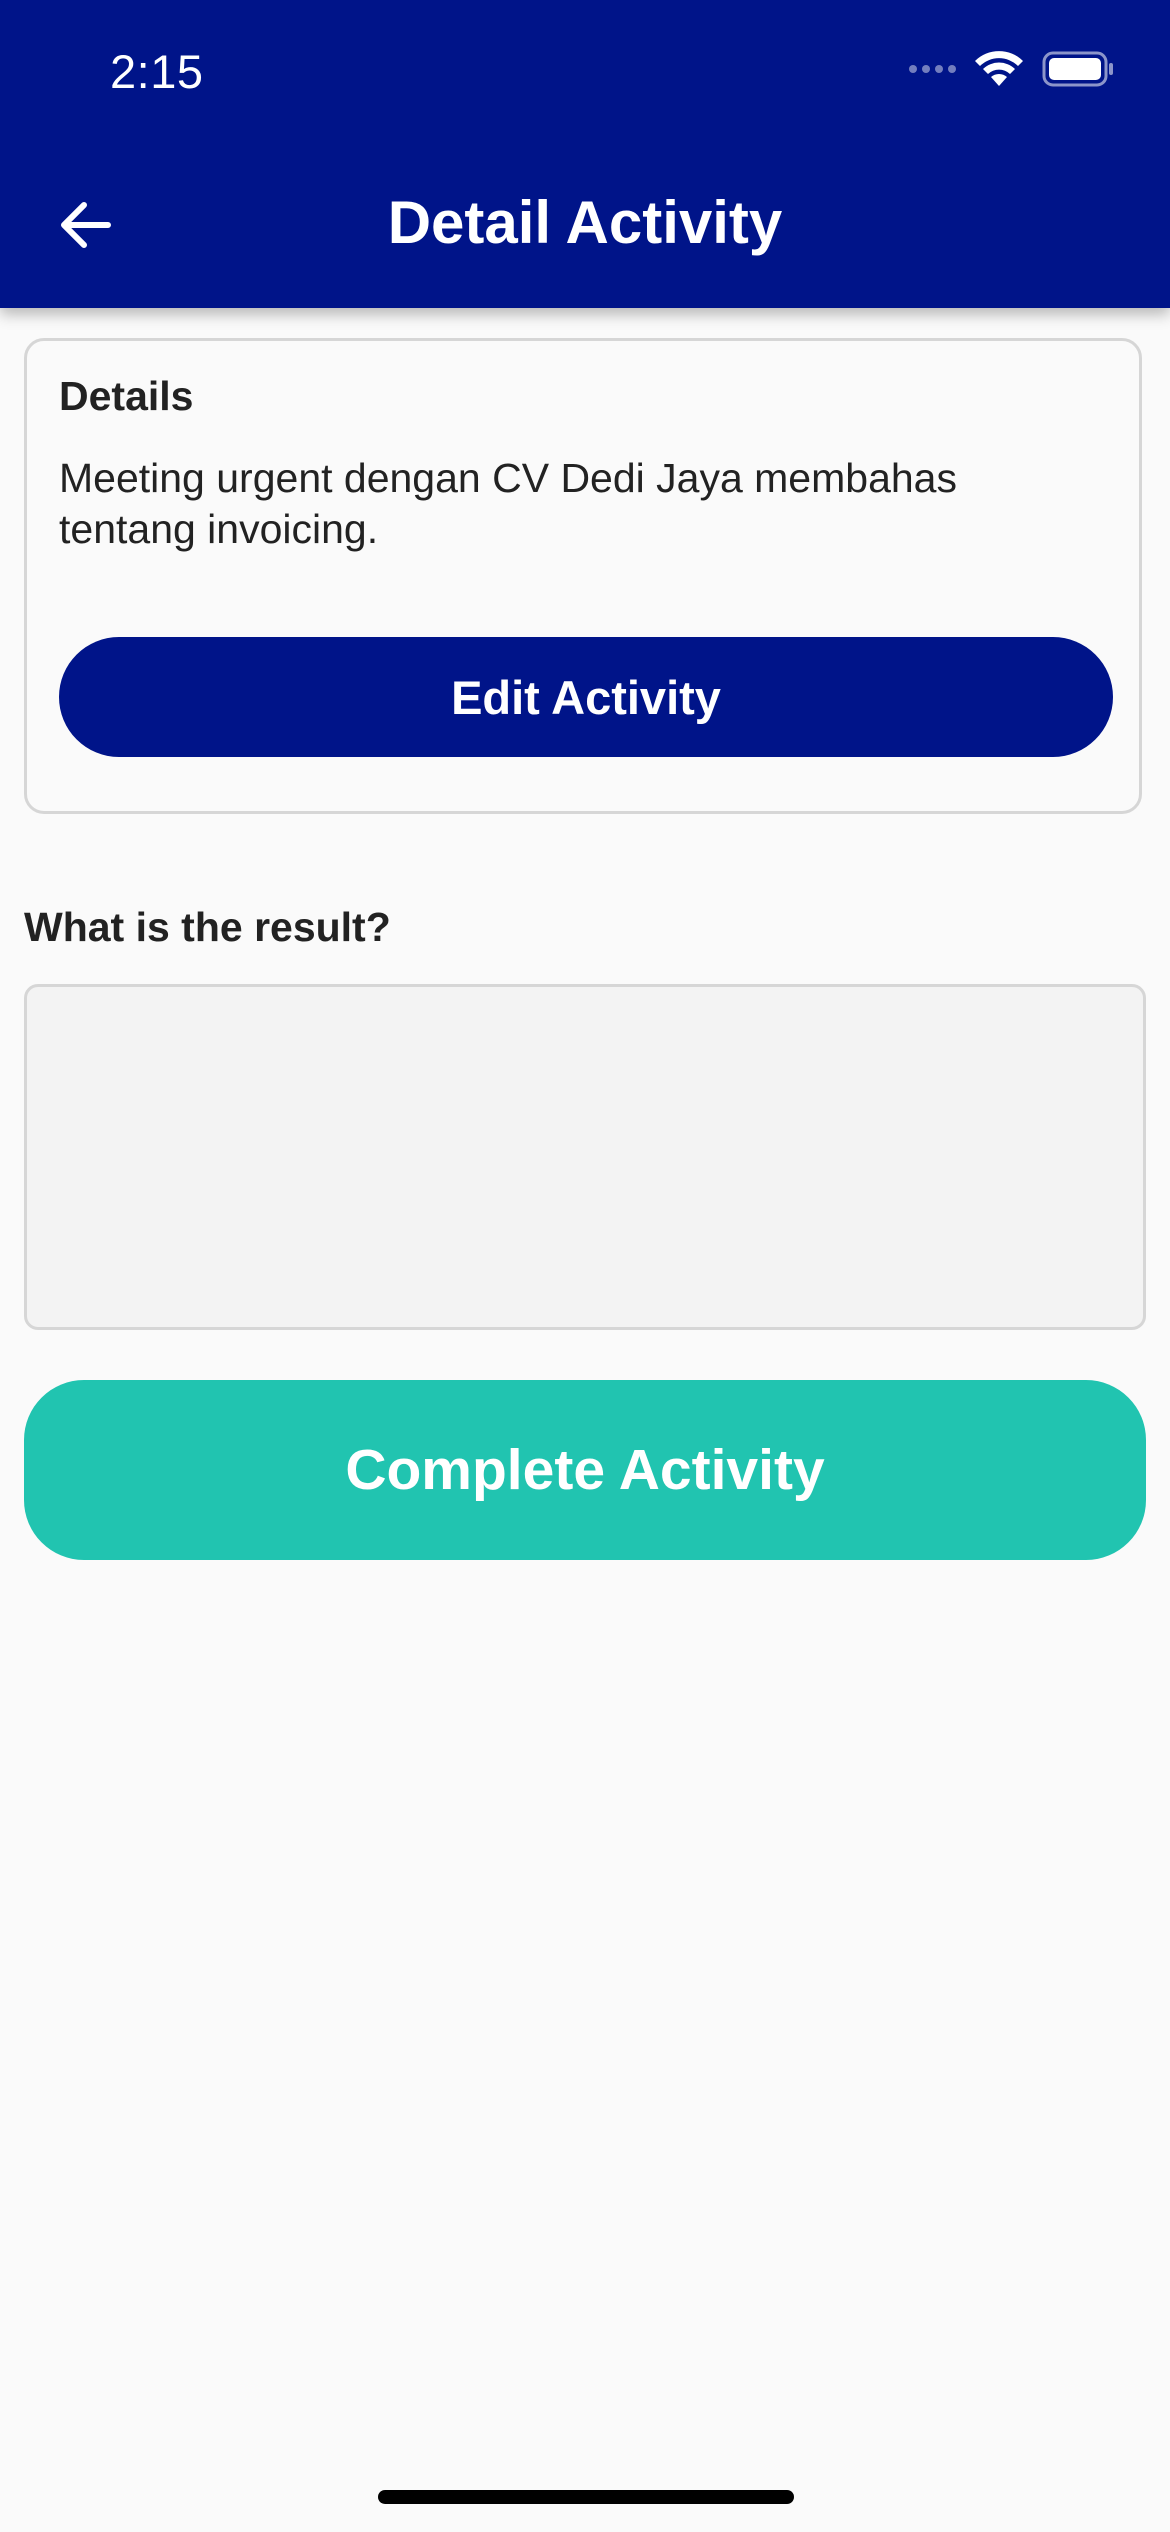 The height and width of the screenshot is (2532, 1170). Describe the element at coordinates (126, 396) in the screenshot. I see `details-heading: Details` at that location.